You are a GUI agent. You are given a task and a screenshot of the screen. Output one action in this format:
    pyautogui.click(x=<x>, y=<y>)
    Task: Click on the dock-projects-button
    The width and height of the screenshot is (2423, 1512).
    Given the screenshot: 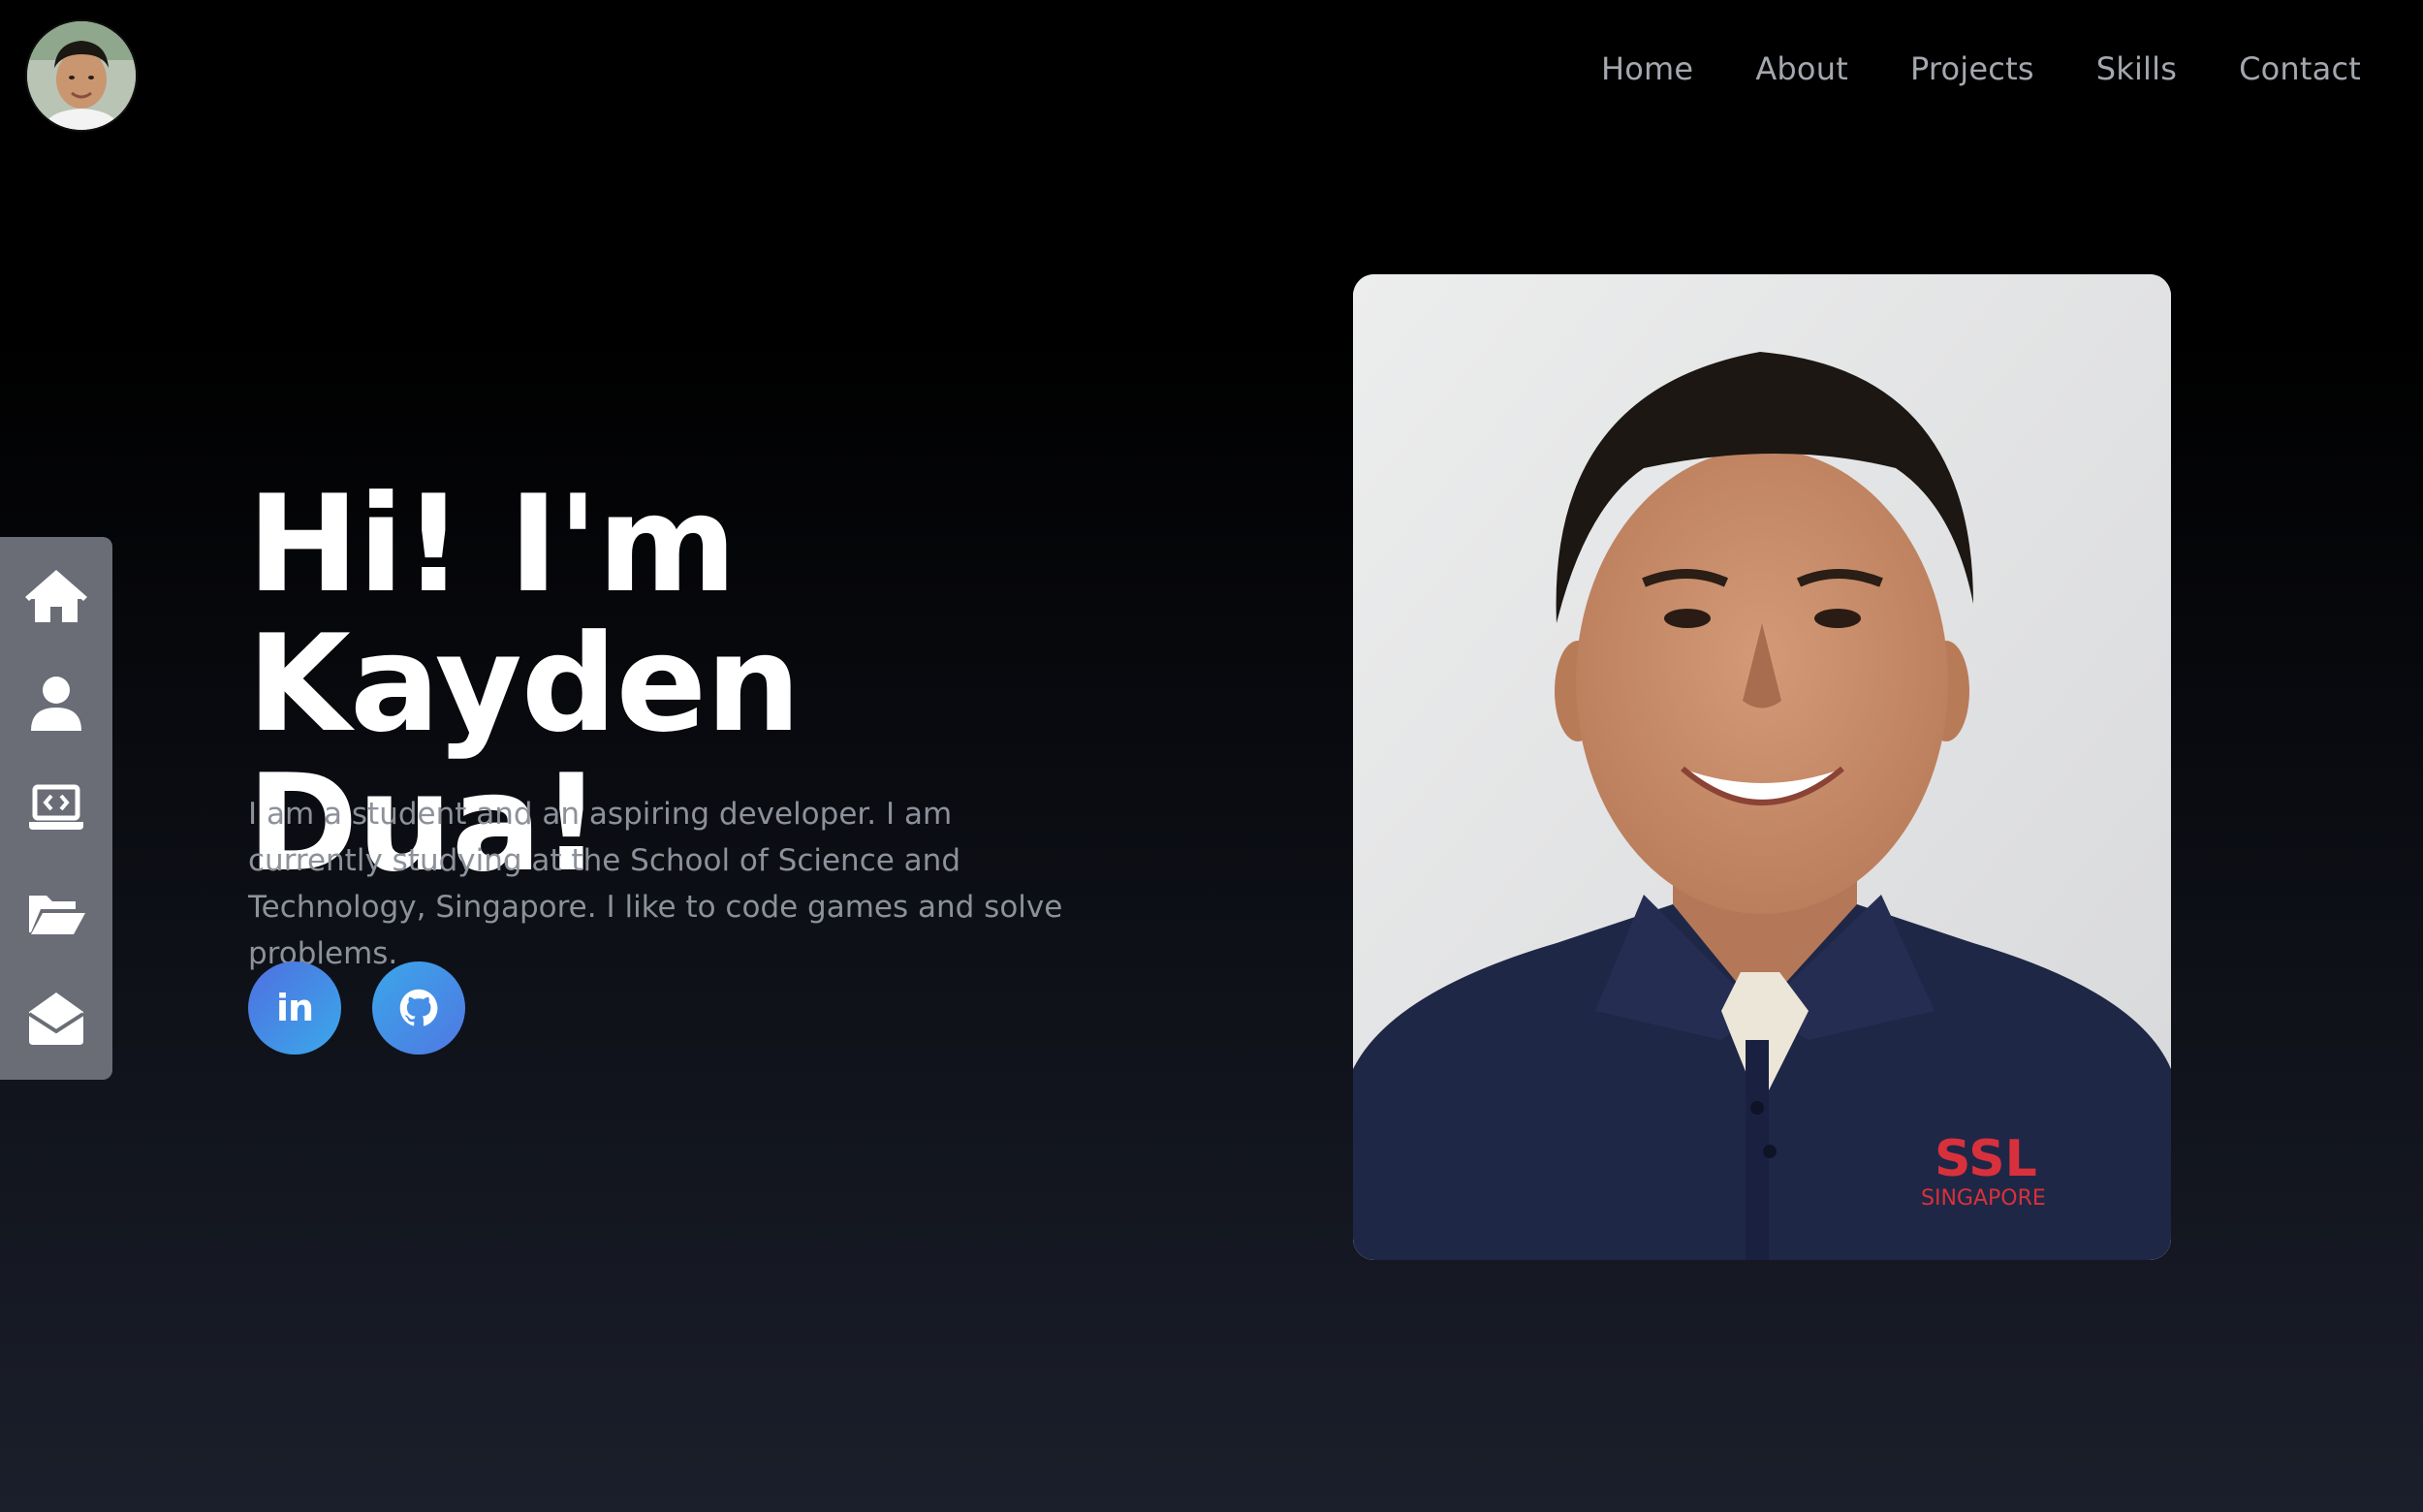 What is the action you would take?
    pyautogui.click(x=56, y=808)
    